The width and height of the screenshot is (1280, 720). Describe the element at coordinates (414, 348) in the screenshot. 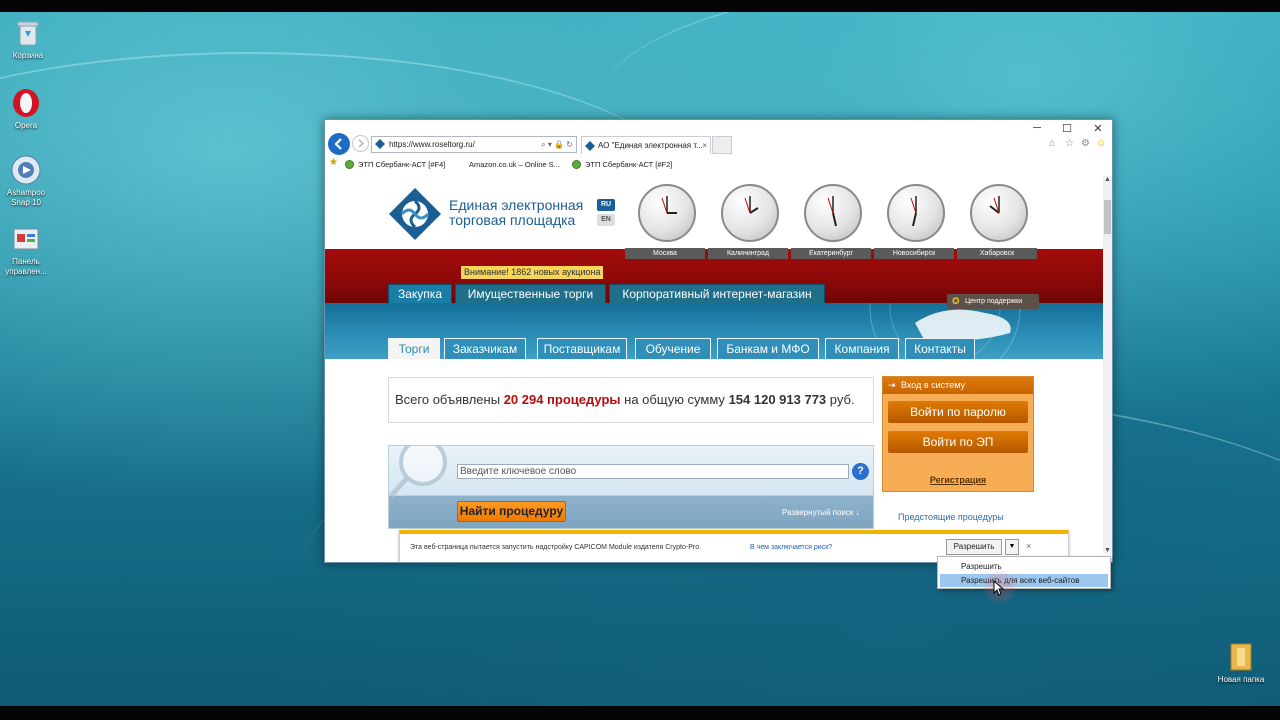

I see `tab-torgi: Торги` at that location.